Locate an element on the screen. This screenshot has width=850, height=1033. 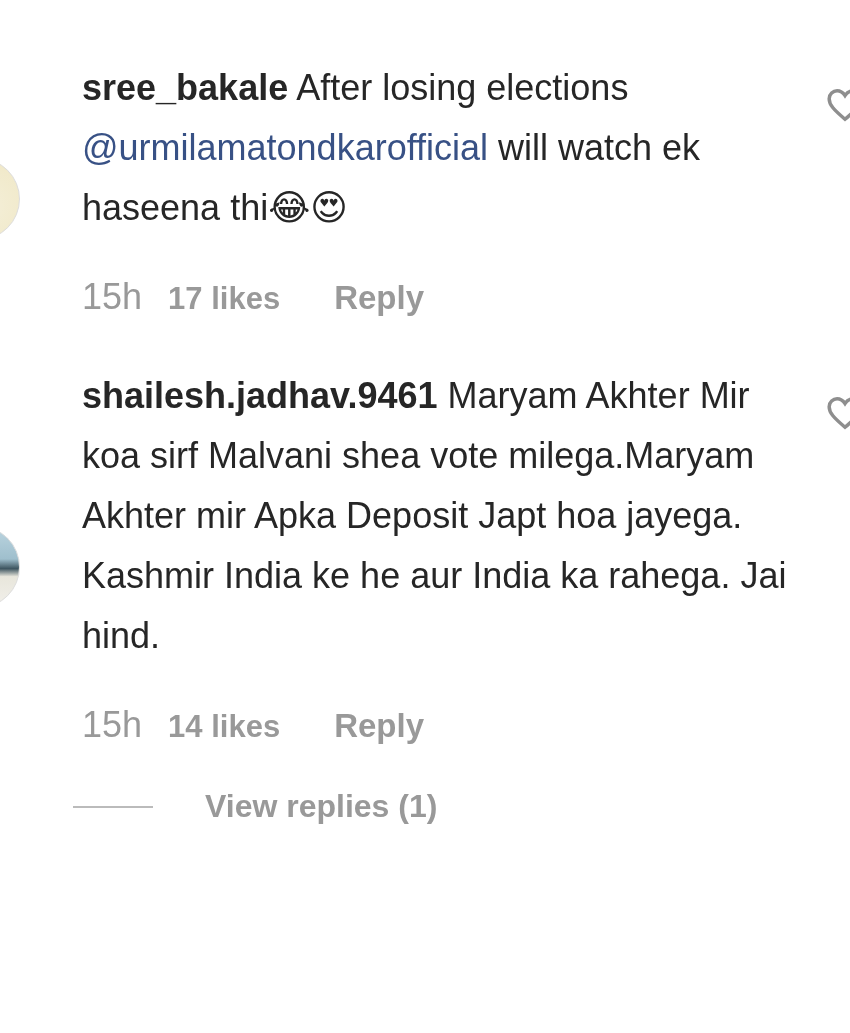
likes-button: 17 likes is located at coordinates (224, 299).